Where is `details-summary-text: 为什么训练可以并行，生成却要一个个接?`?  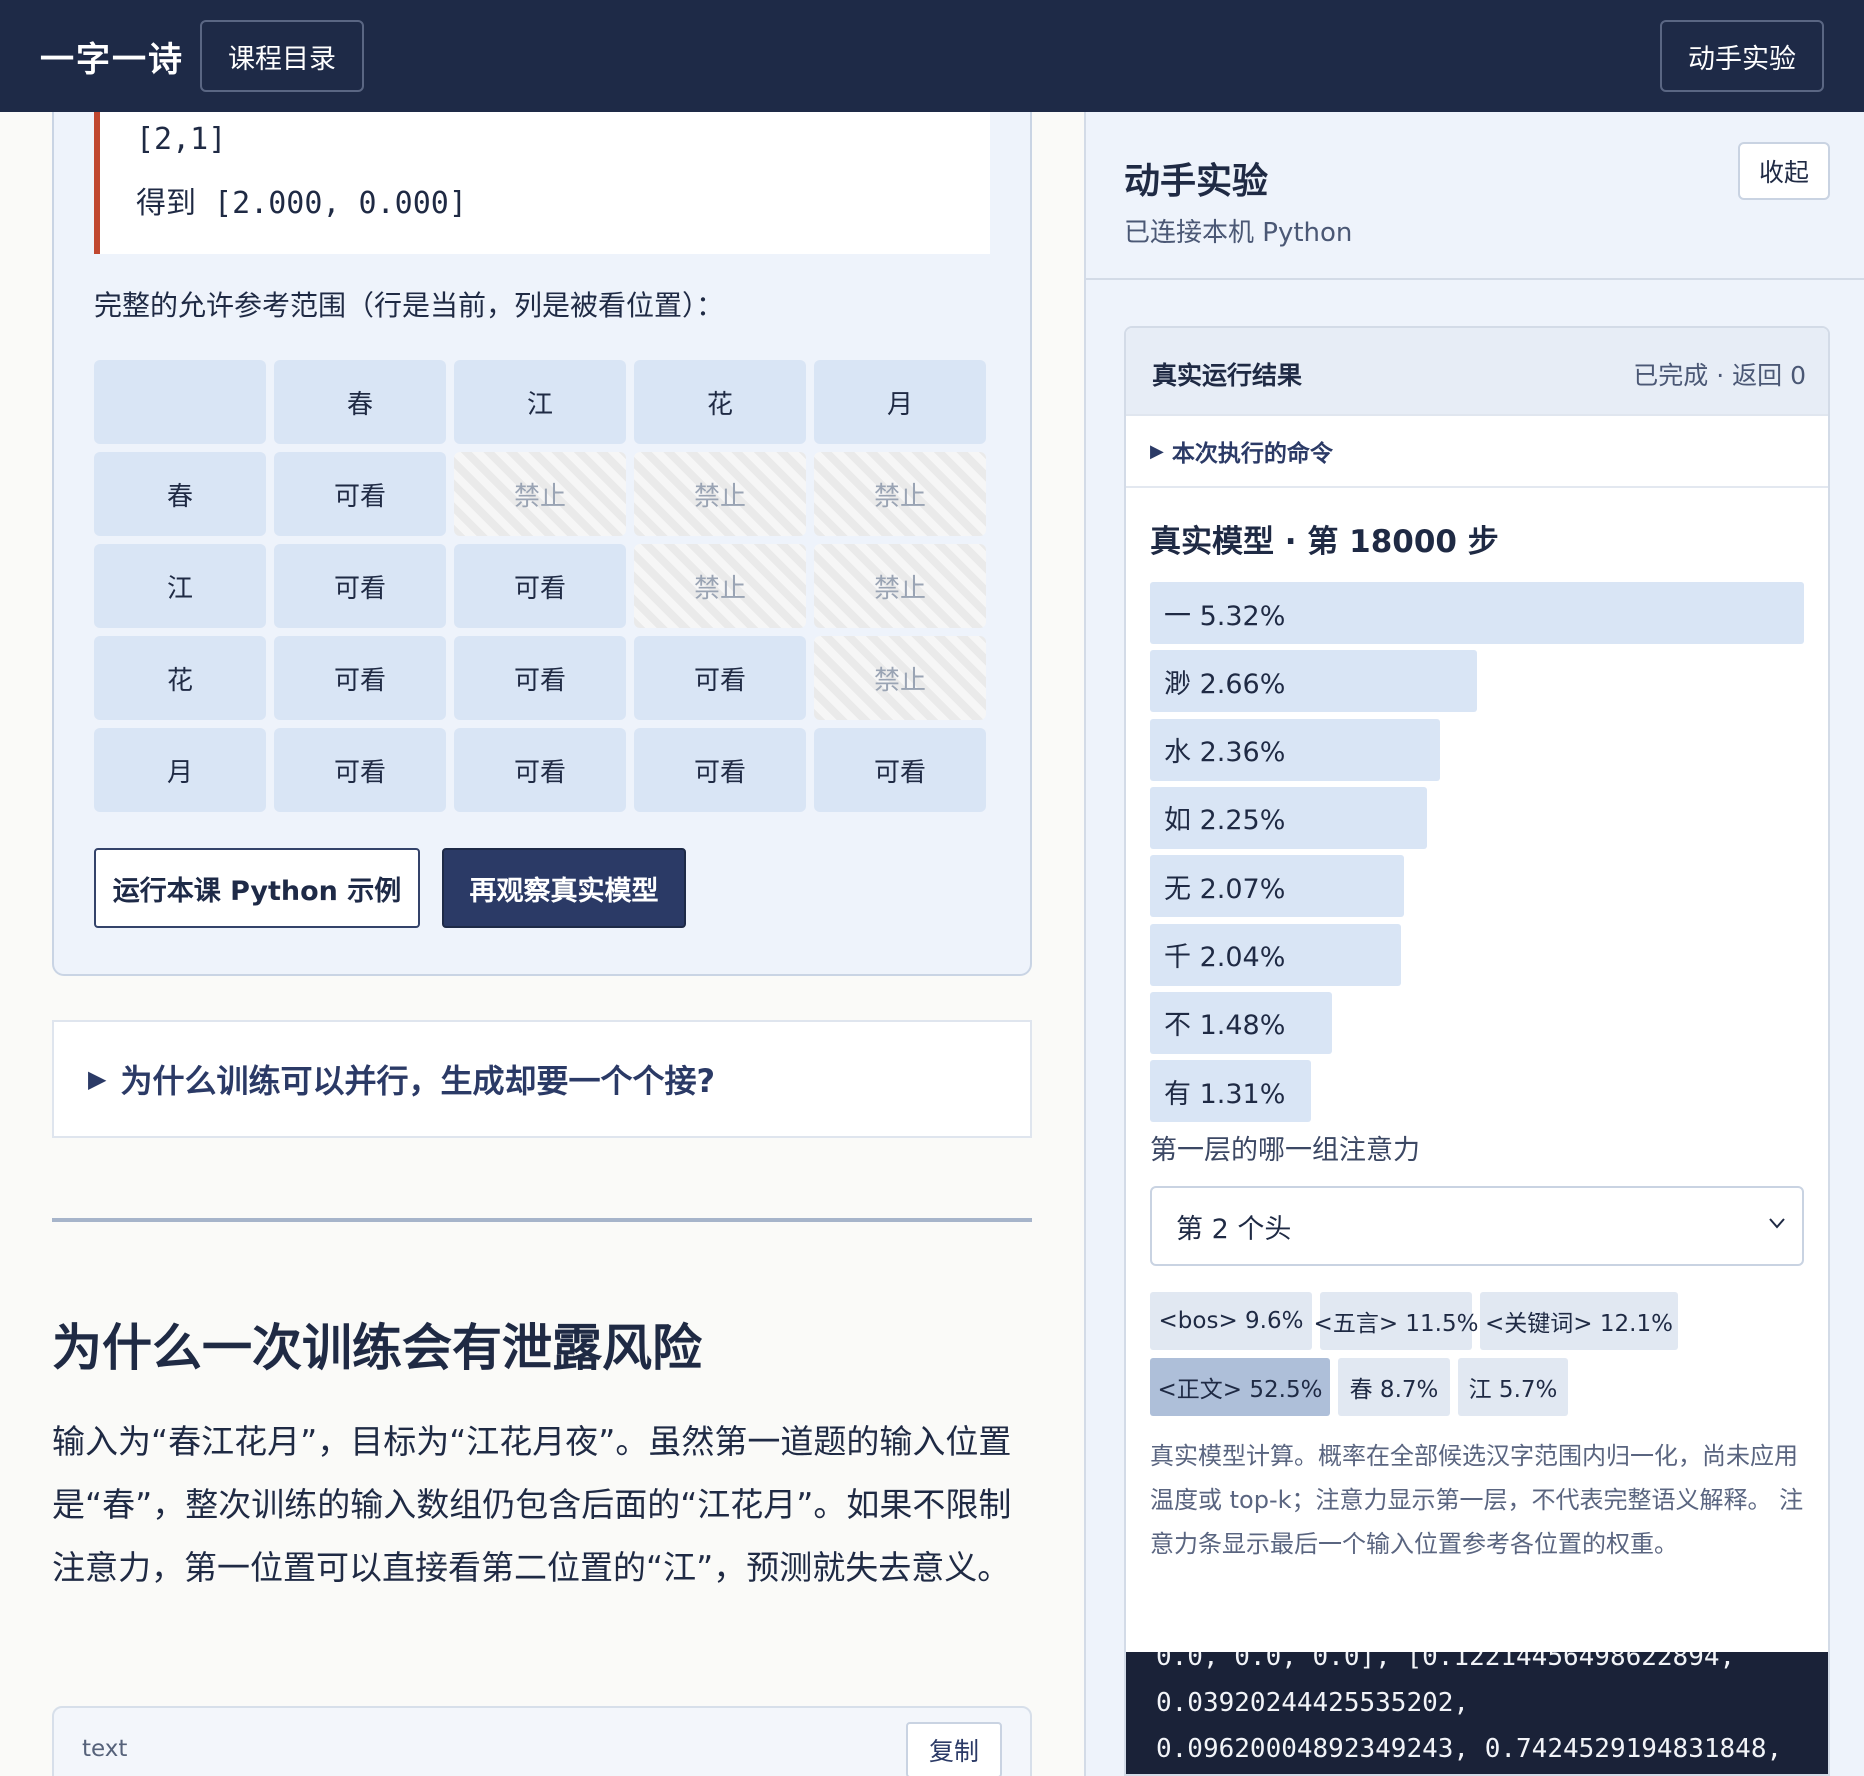 details-summary-text: 为什么训练可以并行，生成却要一个个接? is located at coordinates (418, 1081).